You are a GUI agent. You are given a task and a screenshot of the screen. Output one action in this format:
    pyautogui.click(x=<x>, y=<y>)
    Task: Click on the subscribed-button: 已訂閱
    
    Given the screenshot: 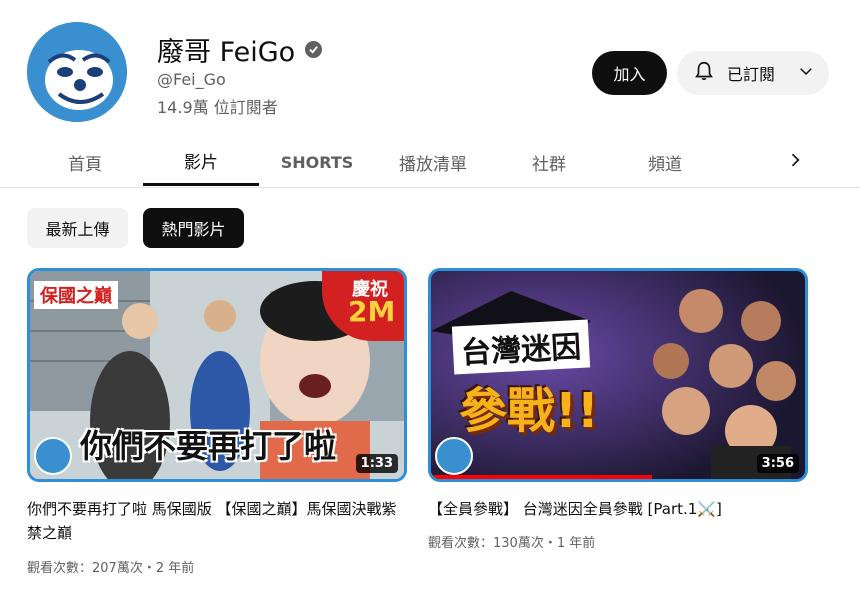 What is the action you would take?
    pyautogui.click(x=753, y=73)
    